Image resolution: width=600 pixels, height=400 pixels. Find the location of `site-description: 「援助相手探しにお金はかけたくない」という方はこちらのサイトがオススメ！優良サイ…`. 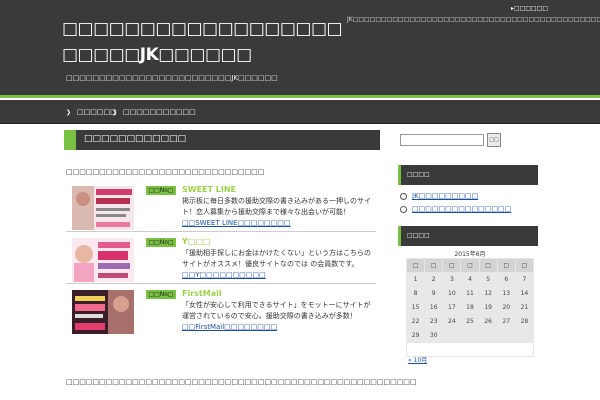

site-description: 「援助相手探しにお金はかけたくない」という方はこちらのサイトがオススメ！優良サイ… is located at coordinates (276, 258).